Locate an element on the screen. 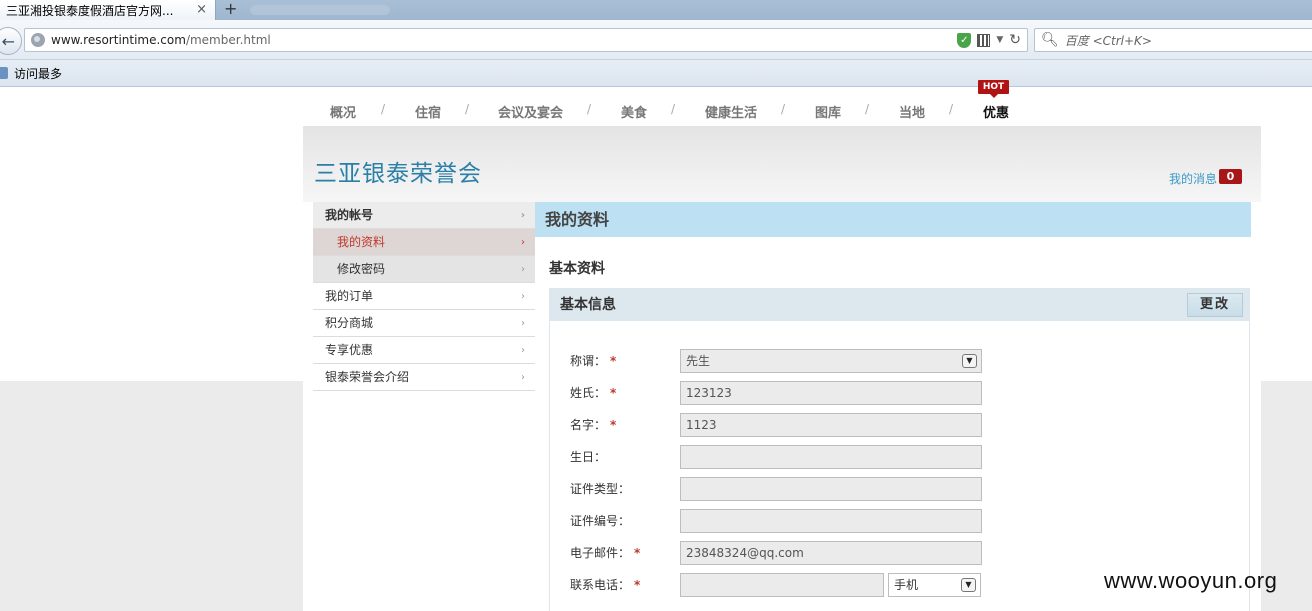 The width and height of the screenshot is (1312, 611). nav-item-overview: 概况 is located at coordinates (343, 111).